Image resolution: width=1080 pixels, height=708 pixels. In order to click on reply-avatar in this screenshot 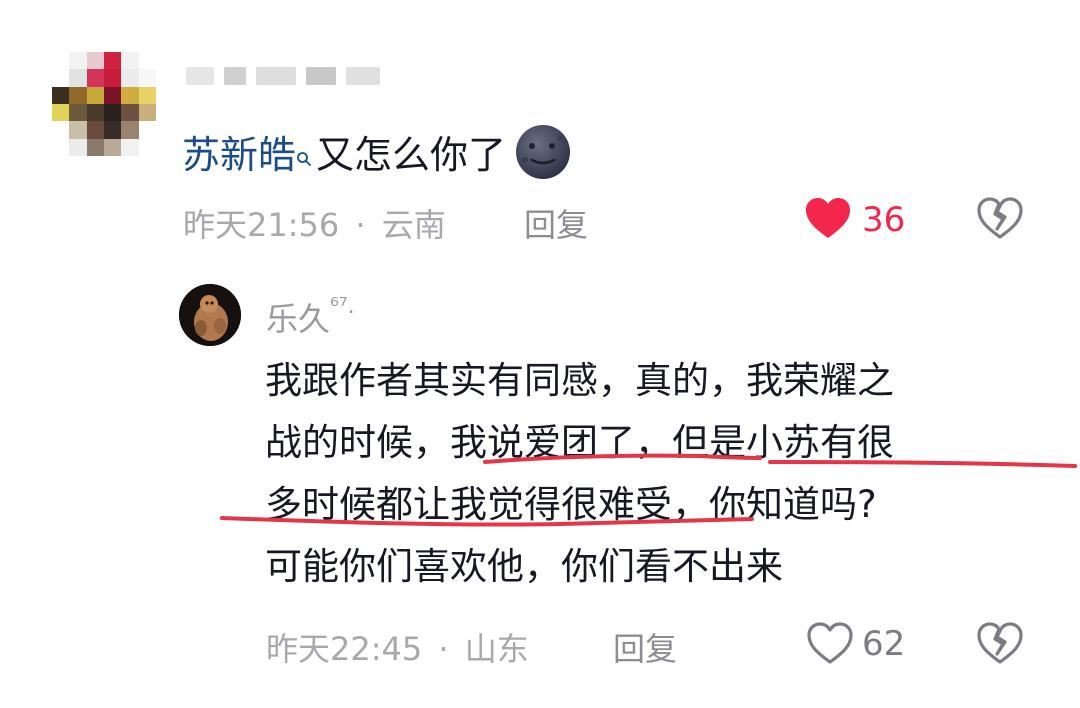, I will do `click(210, 315)`.